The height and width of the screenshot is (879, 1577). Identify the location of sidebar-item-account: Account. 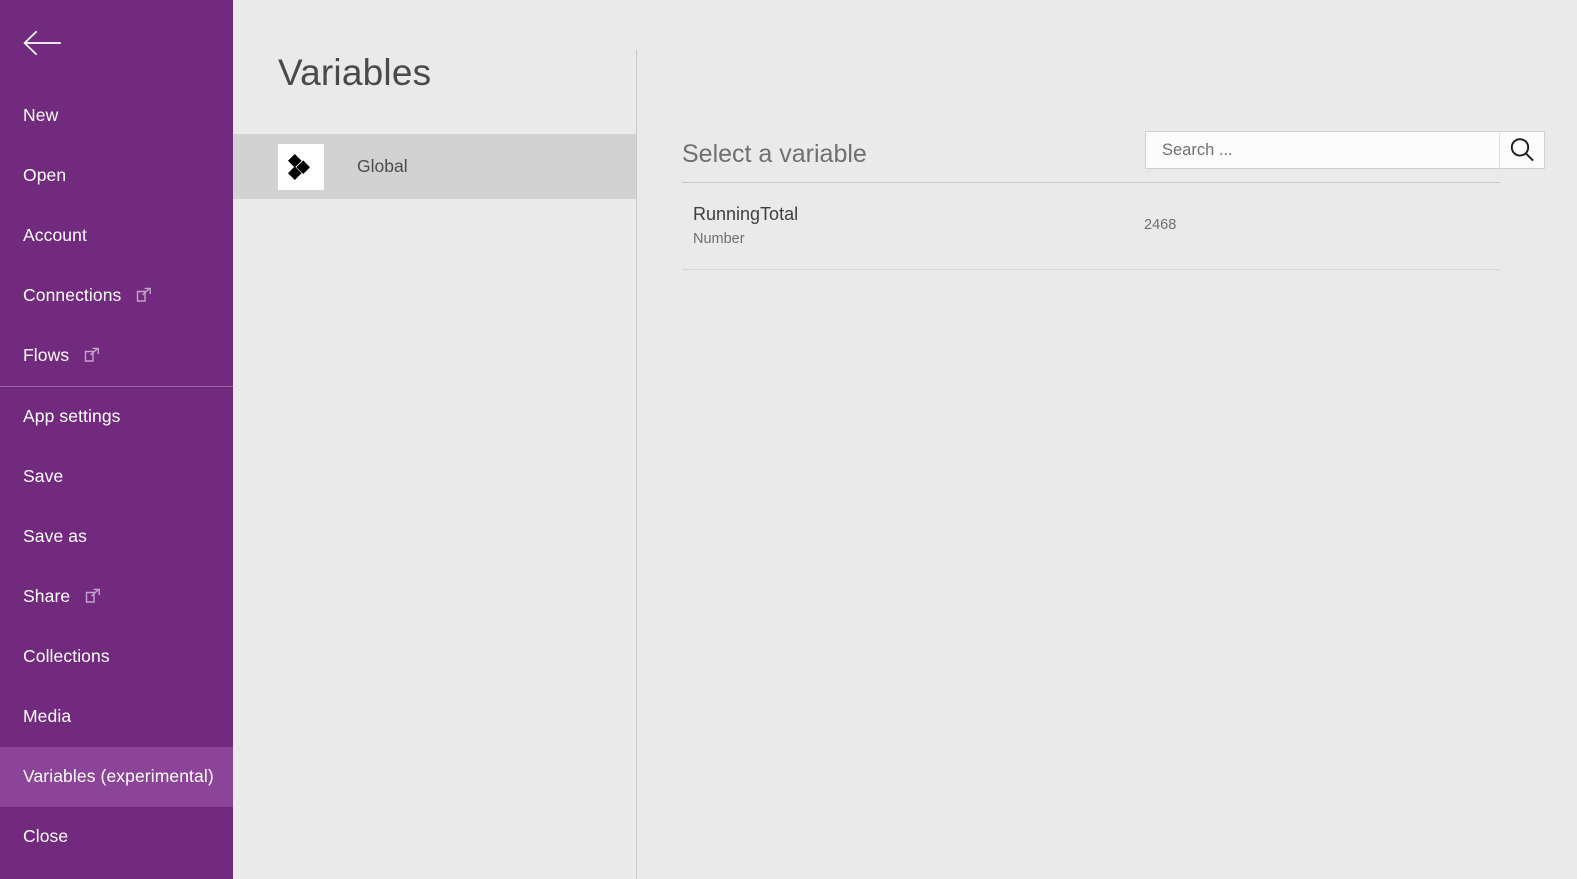
(116, 236).